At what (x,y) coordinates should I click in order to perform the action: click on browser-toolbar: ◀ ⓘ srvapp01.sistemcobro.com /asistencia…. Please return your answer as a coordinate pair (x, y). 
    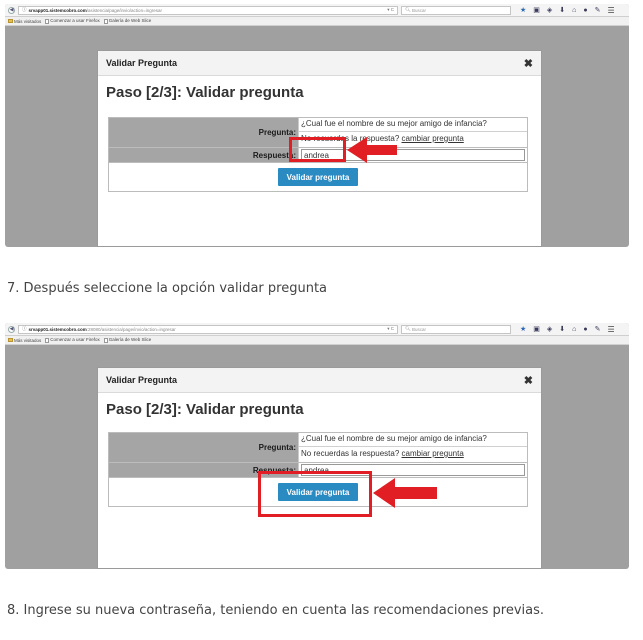
    Looking at the image, I should click on (317, 10).